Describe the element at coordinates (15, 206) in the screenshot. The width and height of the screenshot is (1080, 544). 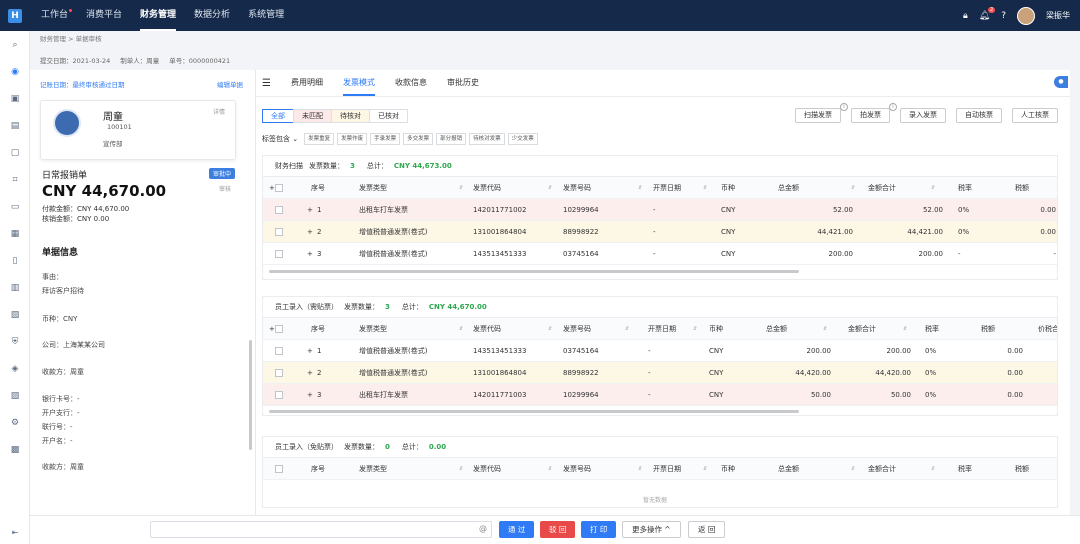
I see `folder-icon: ▭` at that location.